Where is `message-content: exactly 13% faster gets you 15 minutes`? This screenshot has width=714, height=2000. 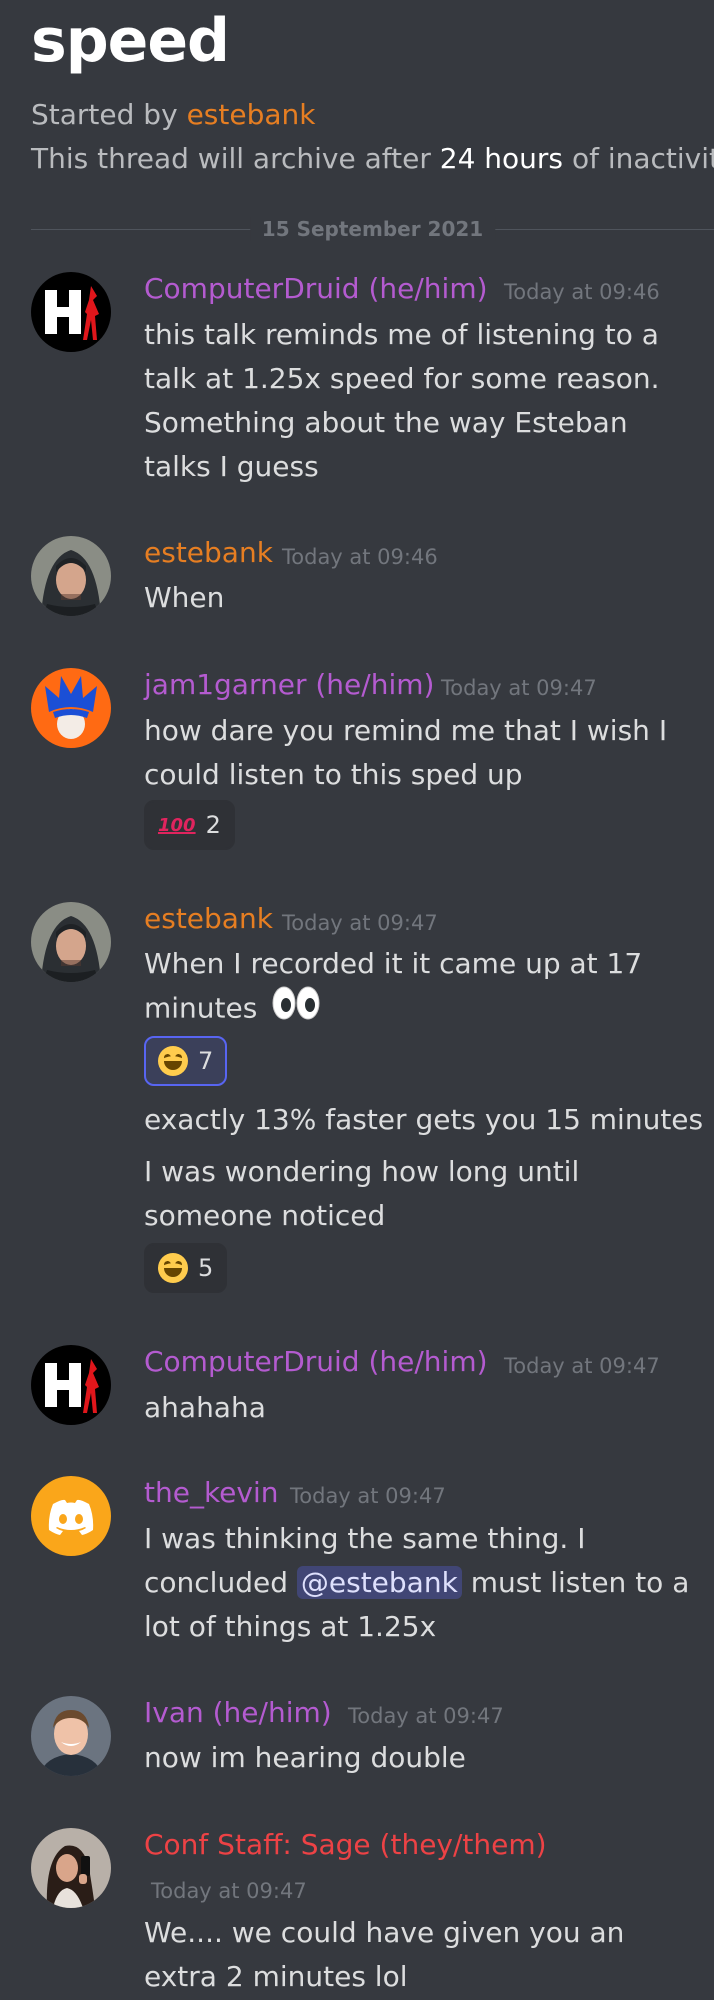
message-content: exactly 13% faster gets you 15 minutes is located at coordinates (423, 1120).